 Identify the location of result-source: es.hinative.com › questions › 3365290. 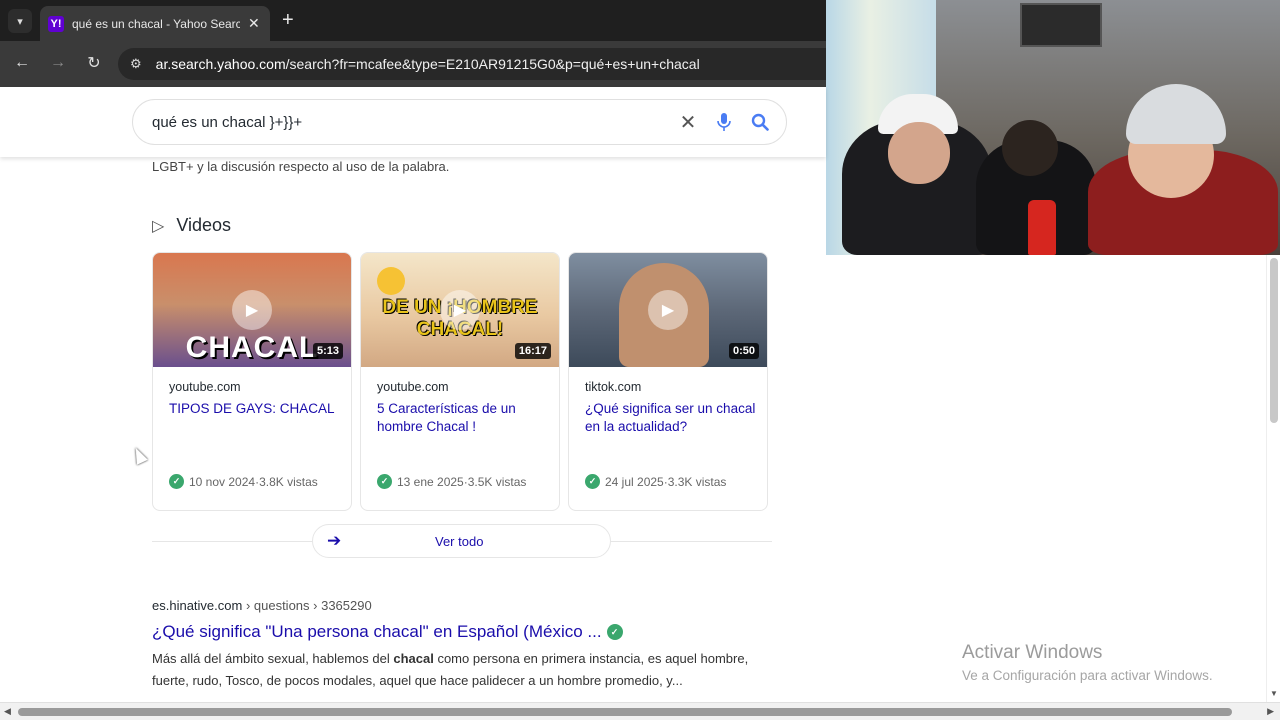
(262, 605).